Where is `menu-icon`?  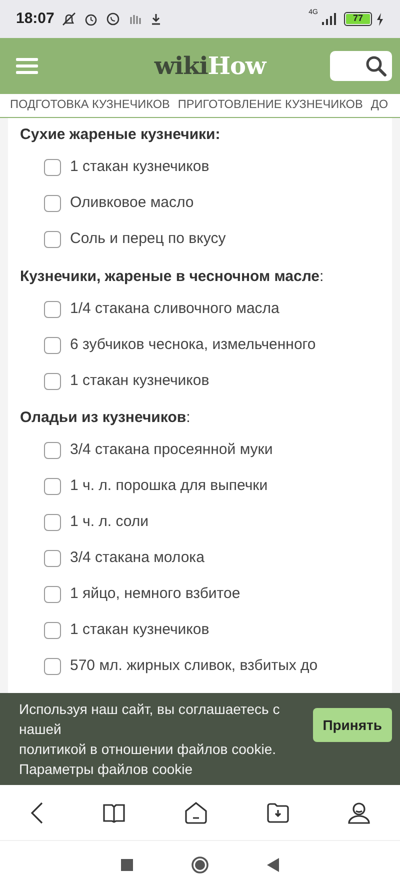 menu-icon is located at coordinates (27, 66).